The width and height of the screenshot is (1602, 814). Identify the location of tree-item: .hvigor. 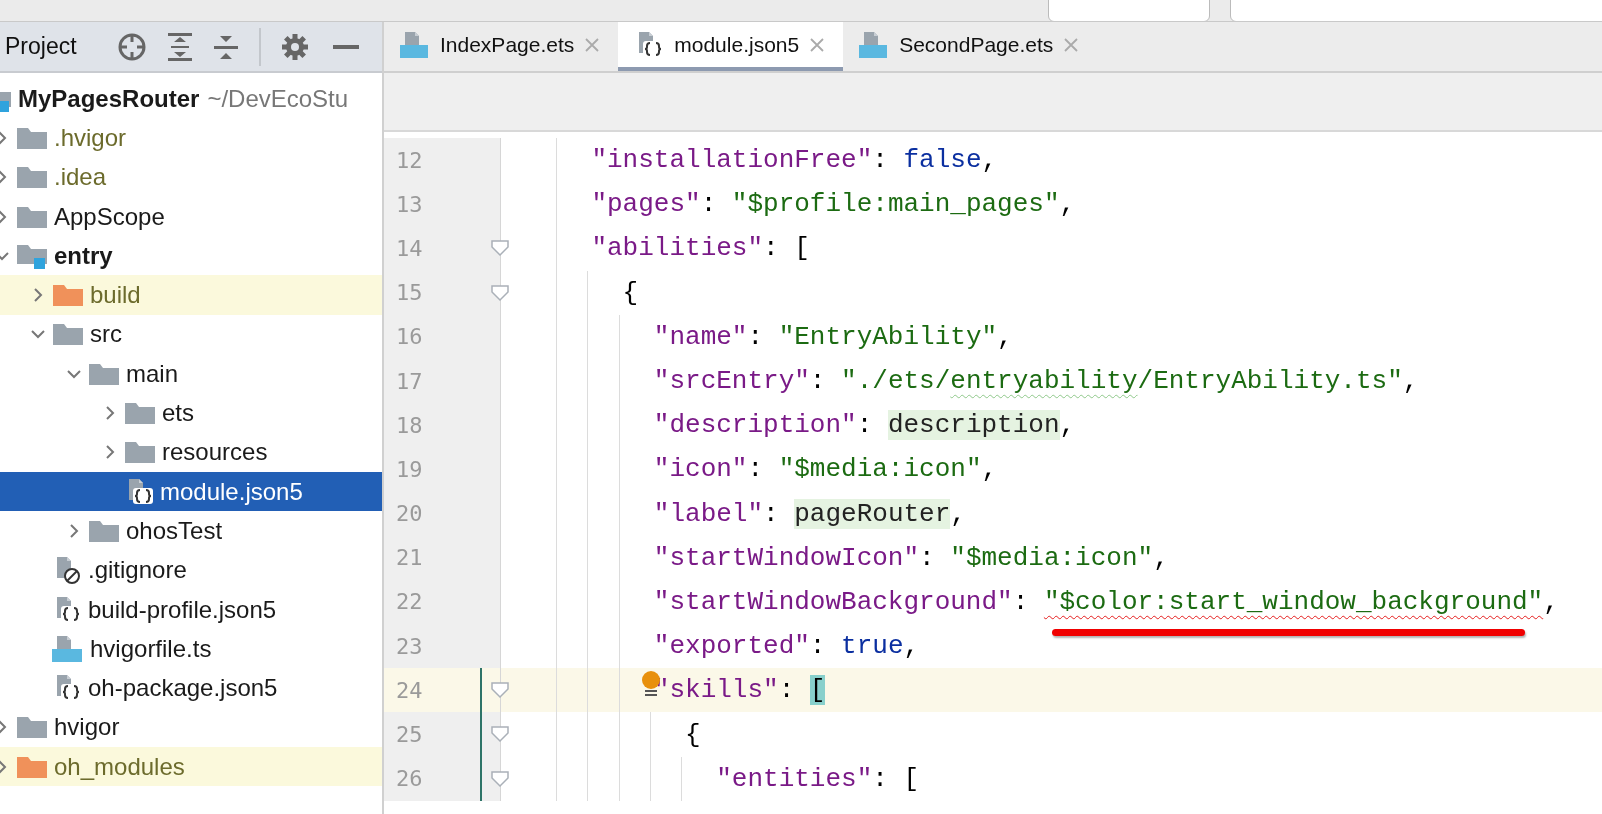
(191, 138).